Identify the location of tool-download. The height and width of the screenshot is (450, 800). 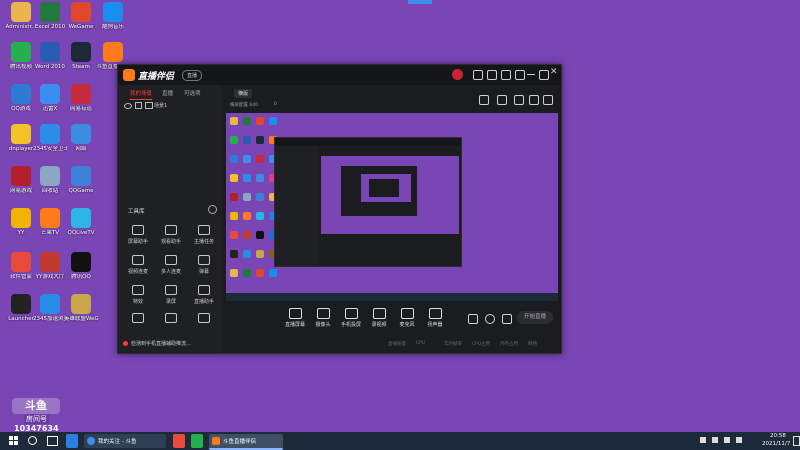
(171, 319).